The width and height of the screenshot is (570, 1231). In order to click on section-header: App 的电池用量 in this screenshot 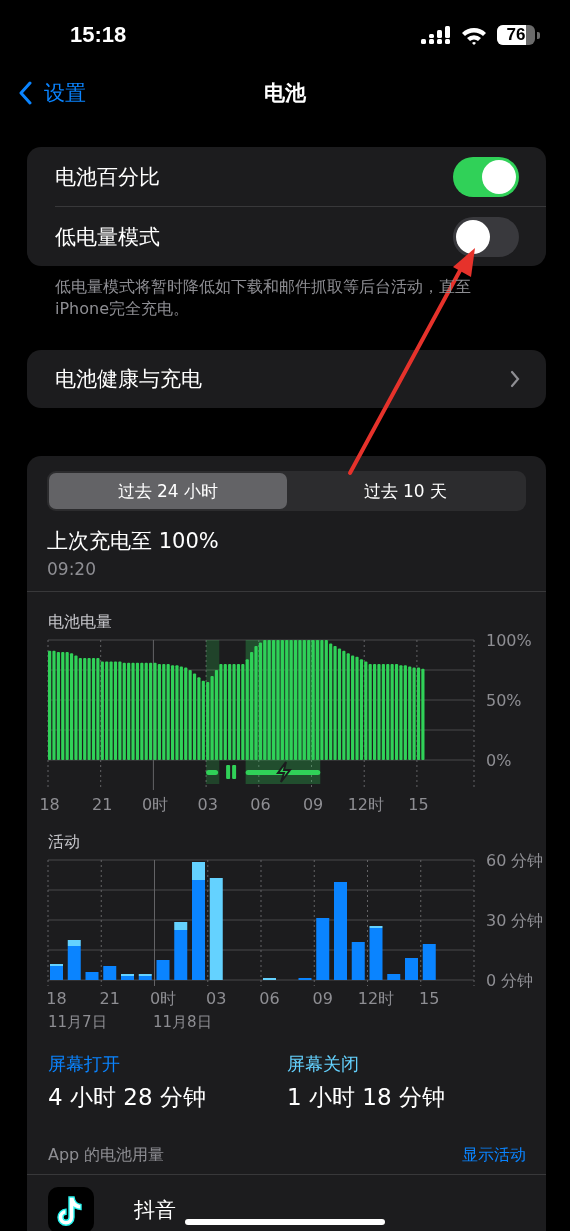, I will do `click(106, 1155)`.